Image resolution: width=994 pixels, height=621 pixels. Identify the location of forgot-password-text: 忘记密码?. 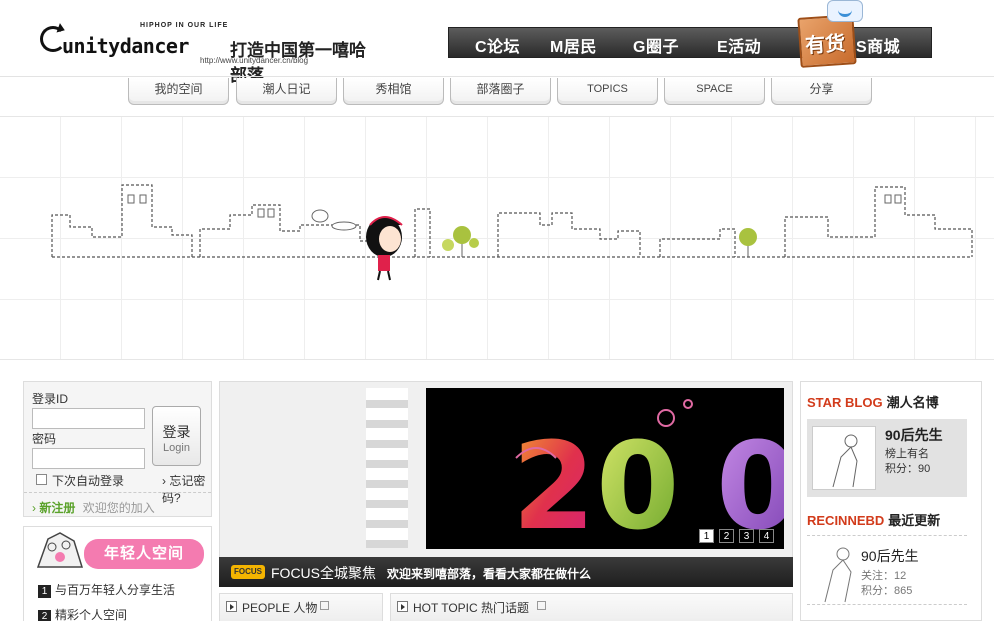
(184, 489).